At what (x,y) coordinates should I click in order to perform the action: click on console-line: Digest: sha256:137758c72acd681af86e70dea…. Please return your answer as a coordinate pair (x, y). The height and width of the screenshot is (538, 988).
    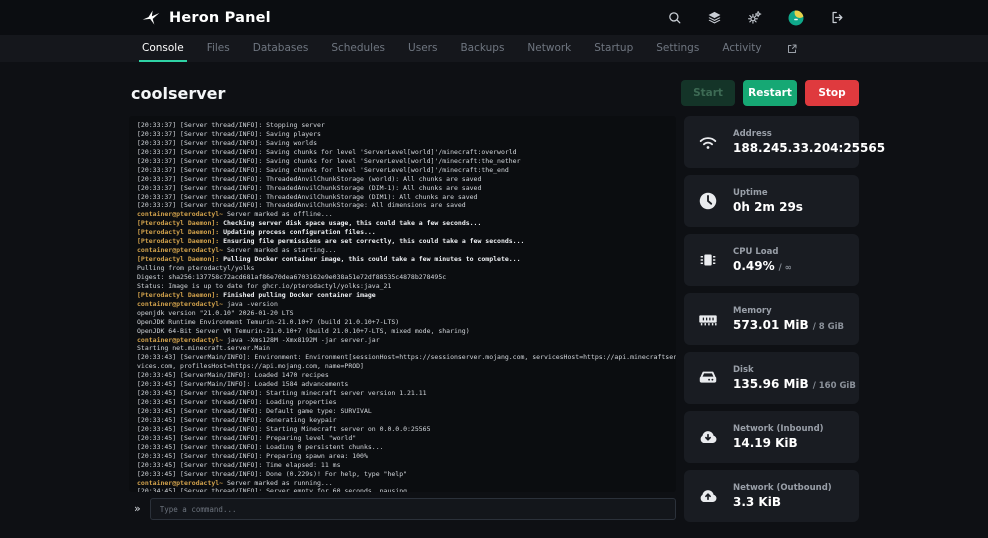
    Looking at the image, I should click on (292, 276).